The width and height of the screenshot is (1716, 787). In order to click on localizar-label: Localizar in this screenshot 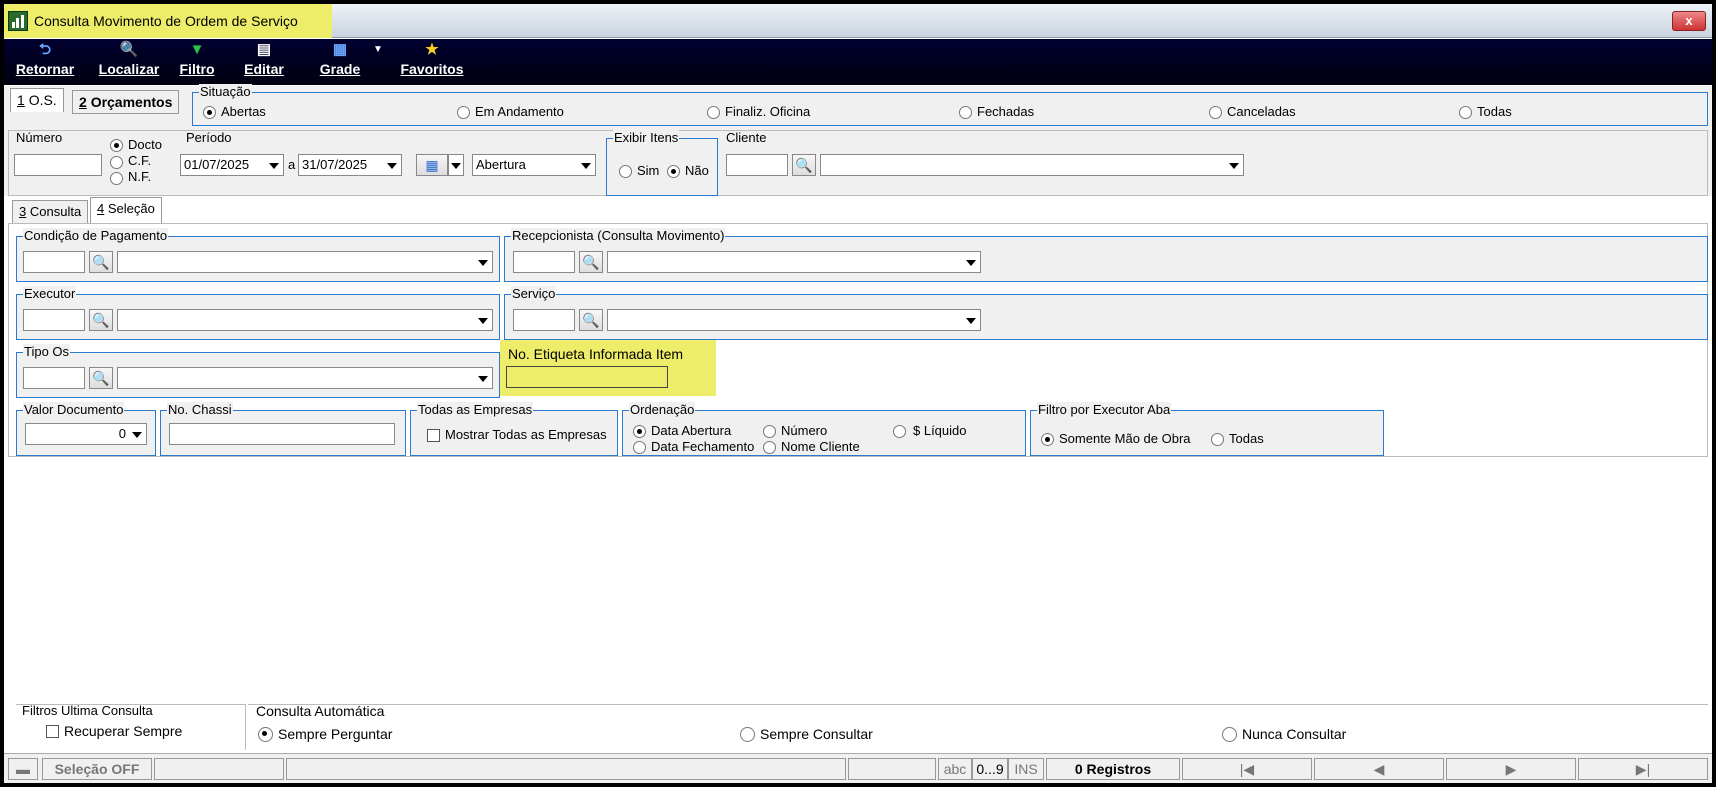, I will do `click(129, 69)`.